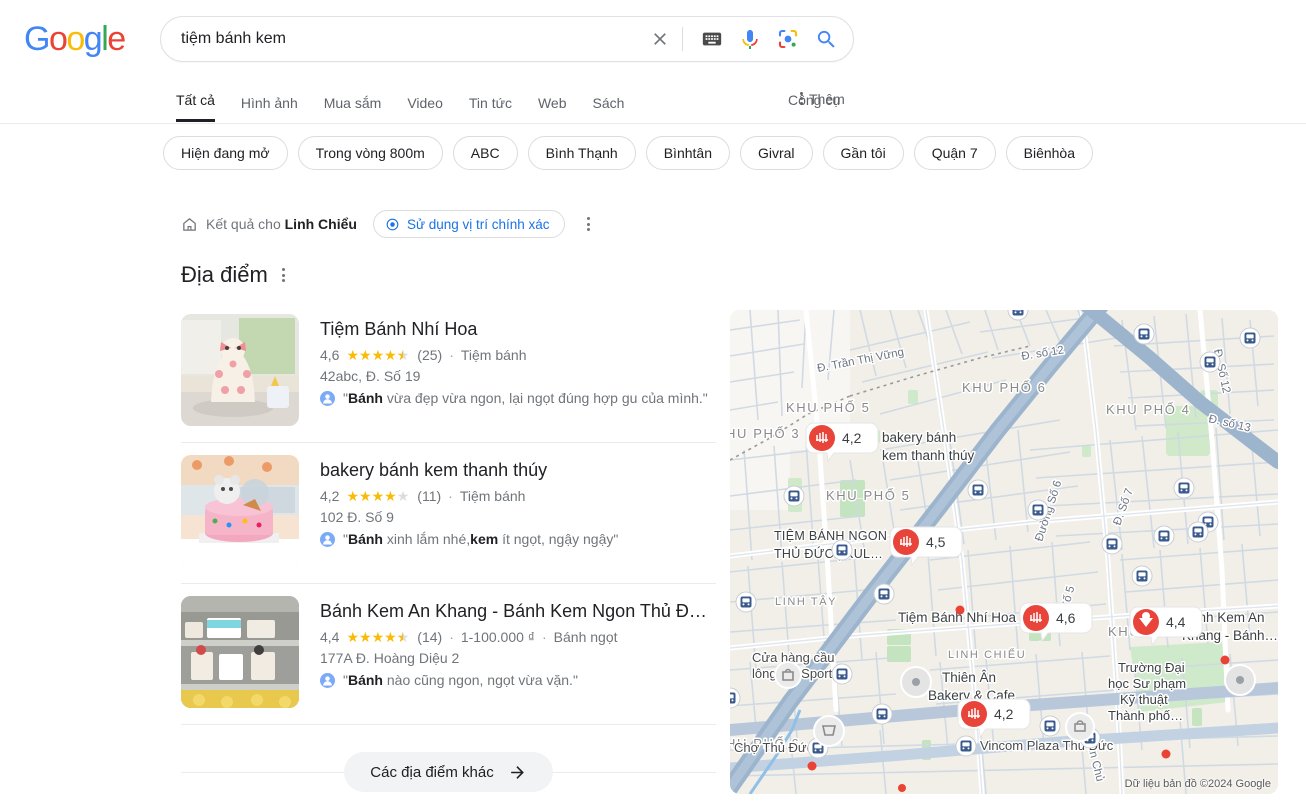 This screenshot has width=1306, height=807. Describe the element at coordinates (660, 39) in the screenshot. I see `clear-icon` at that location.